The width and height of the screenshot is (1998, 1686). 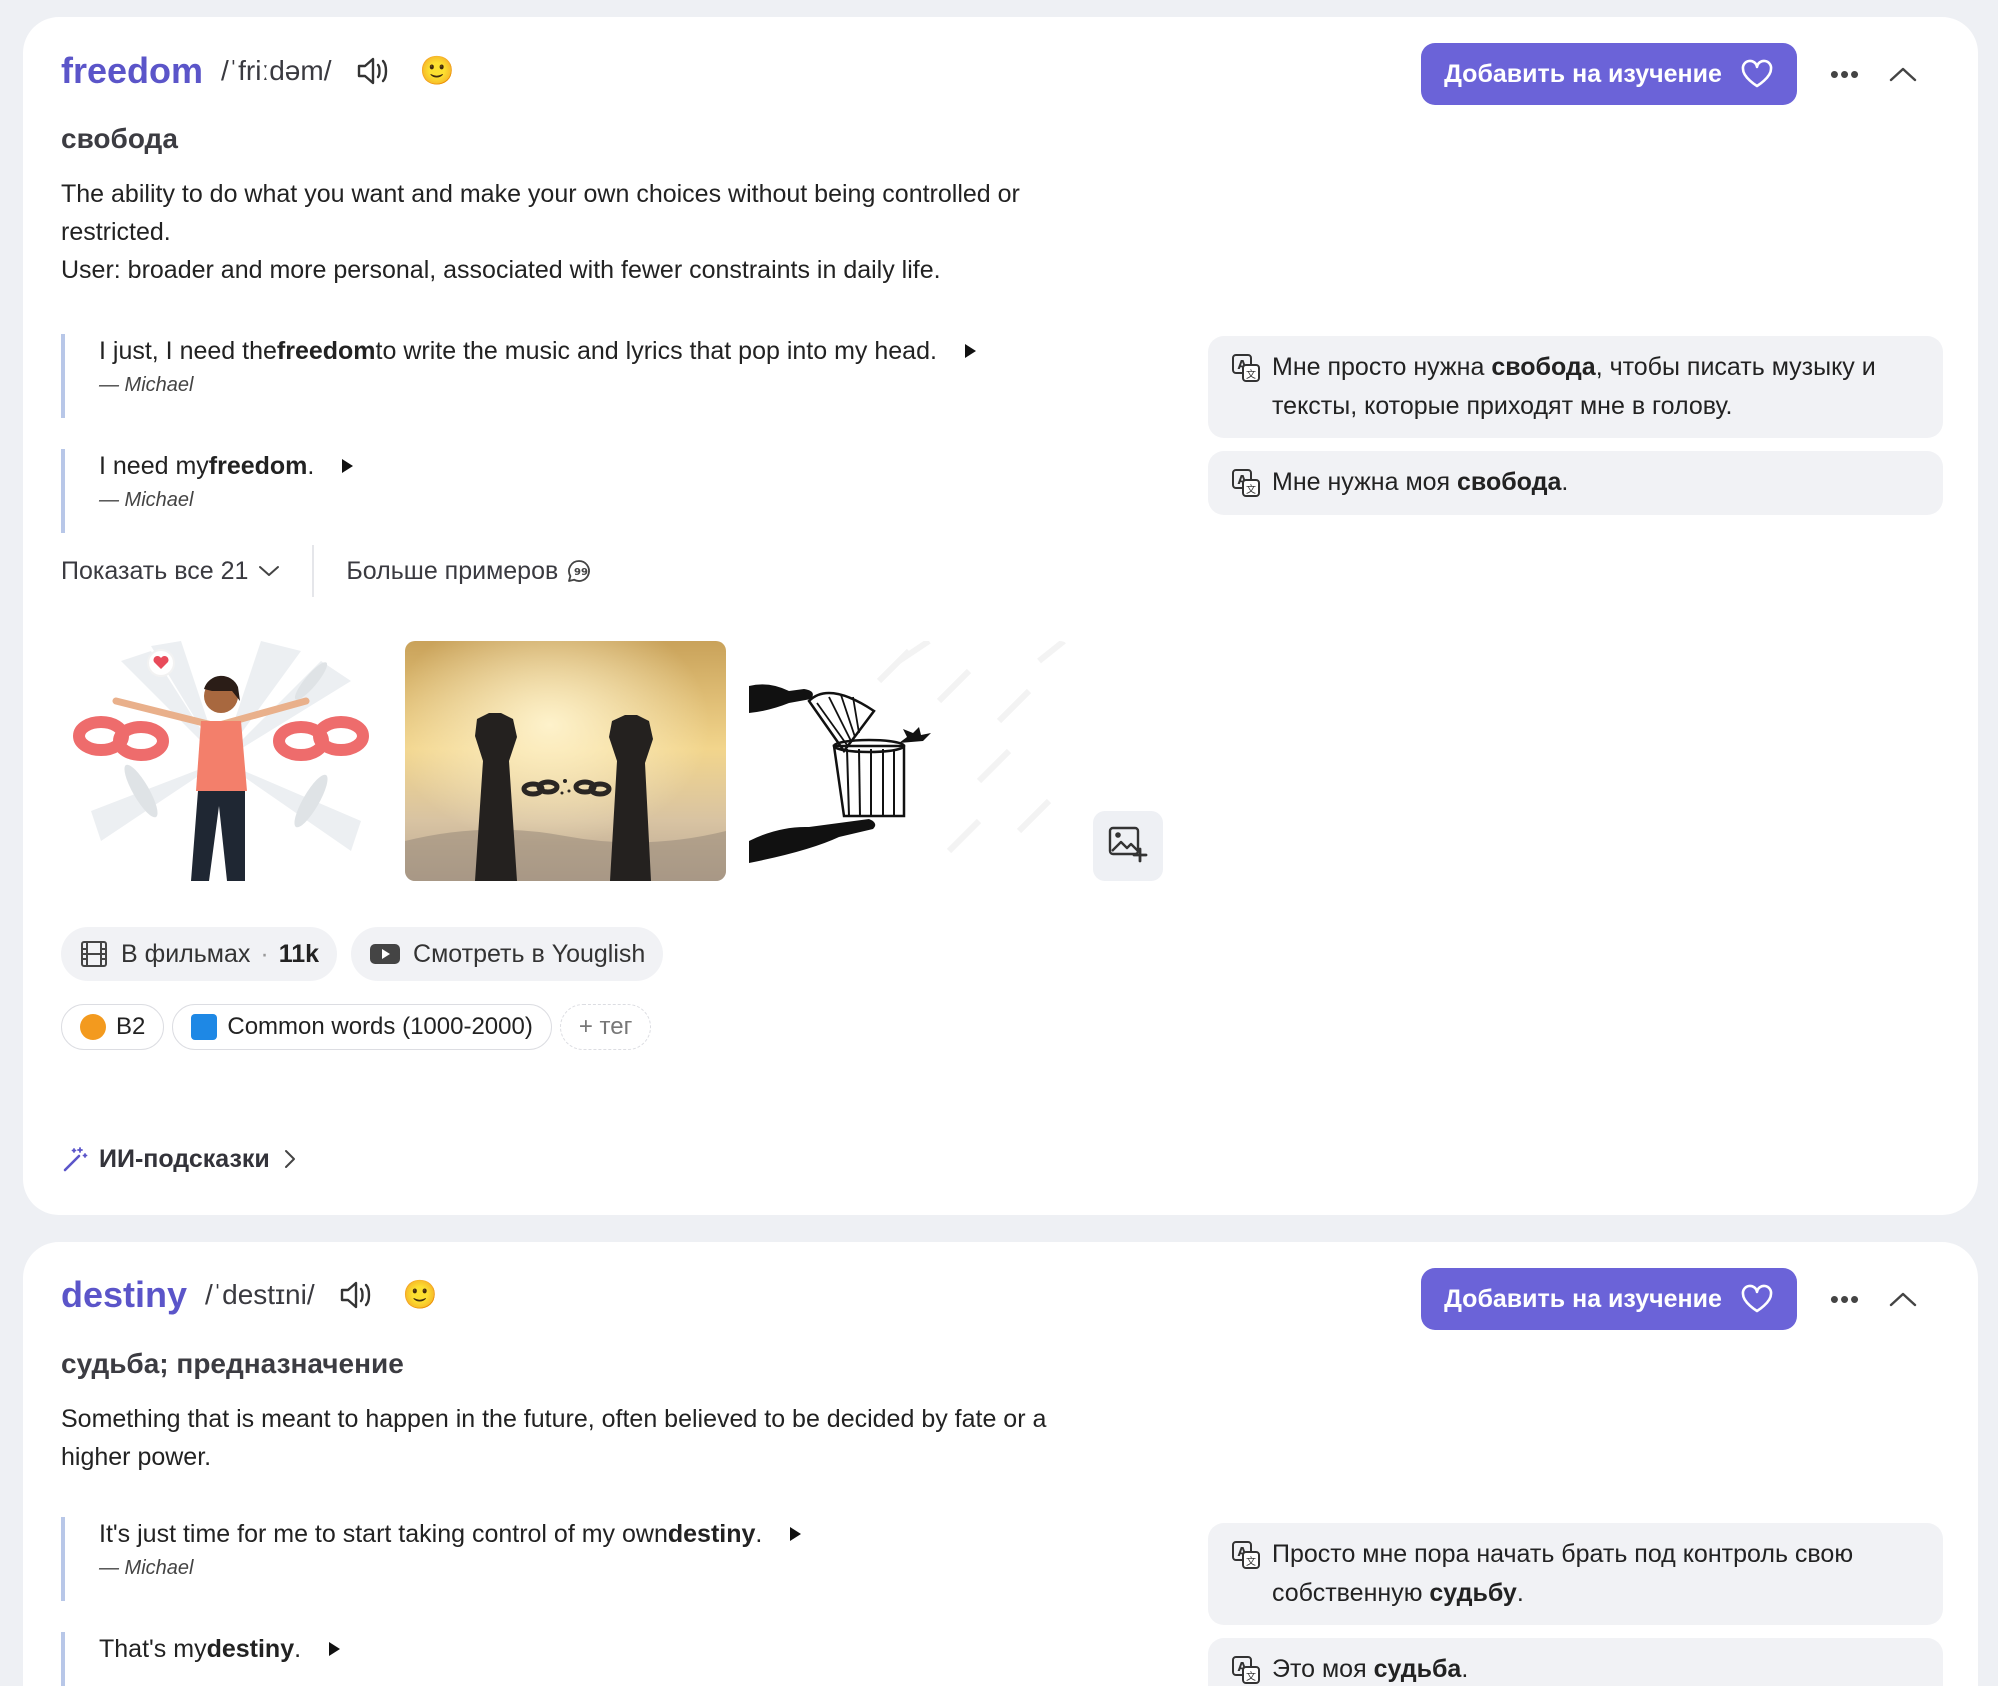 I want to click on example-text-part: That's my, so click(x=153, y=1648).